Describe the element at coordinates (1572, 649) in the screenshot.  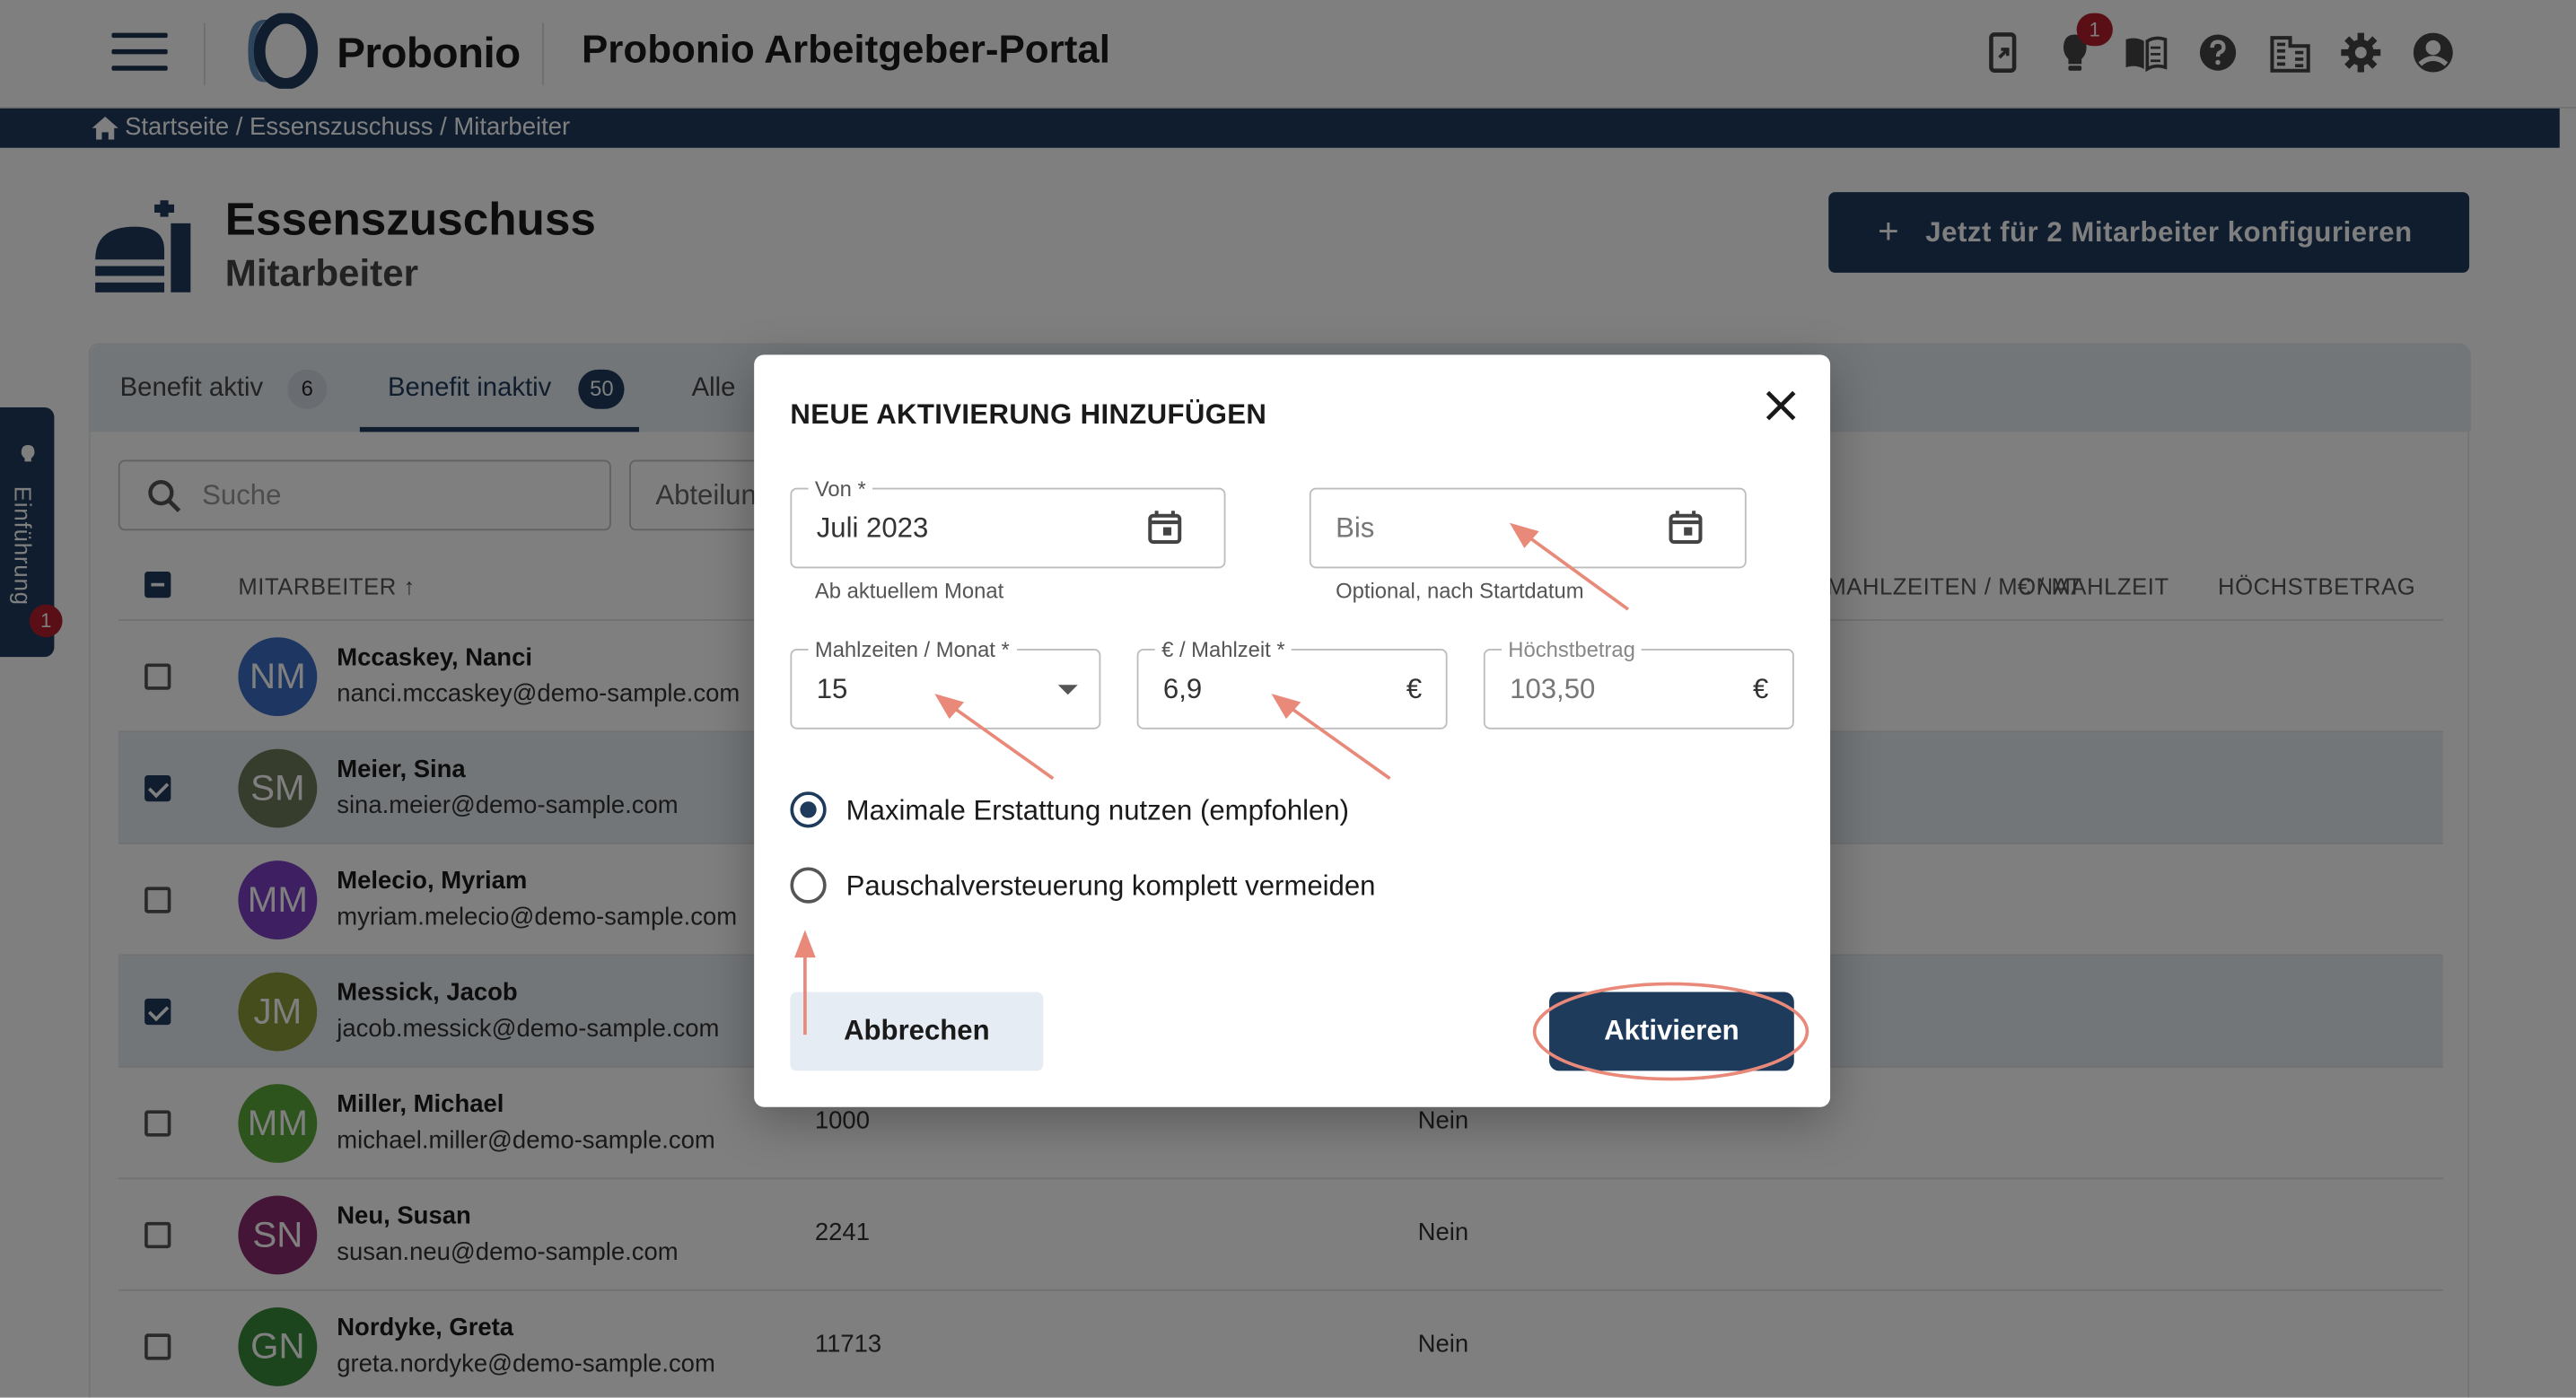
I see `max-amount-label: Höchstbetrag` at that location.